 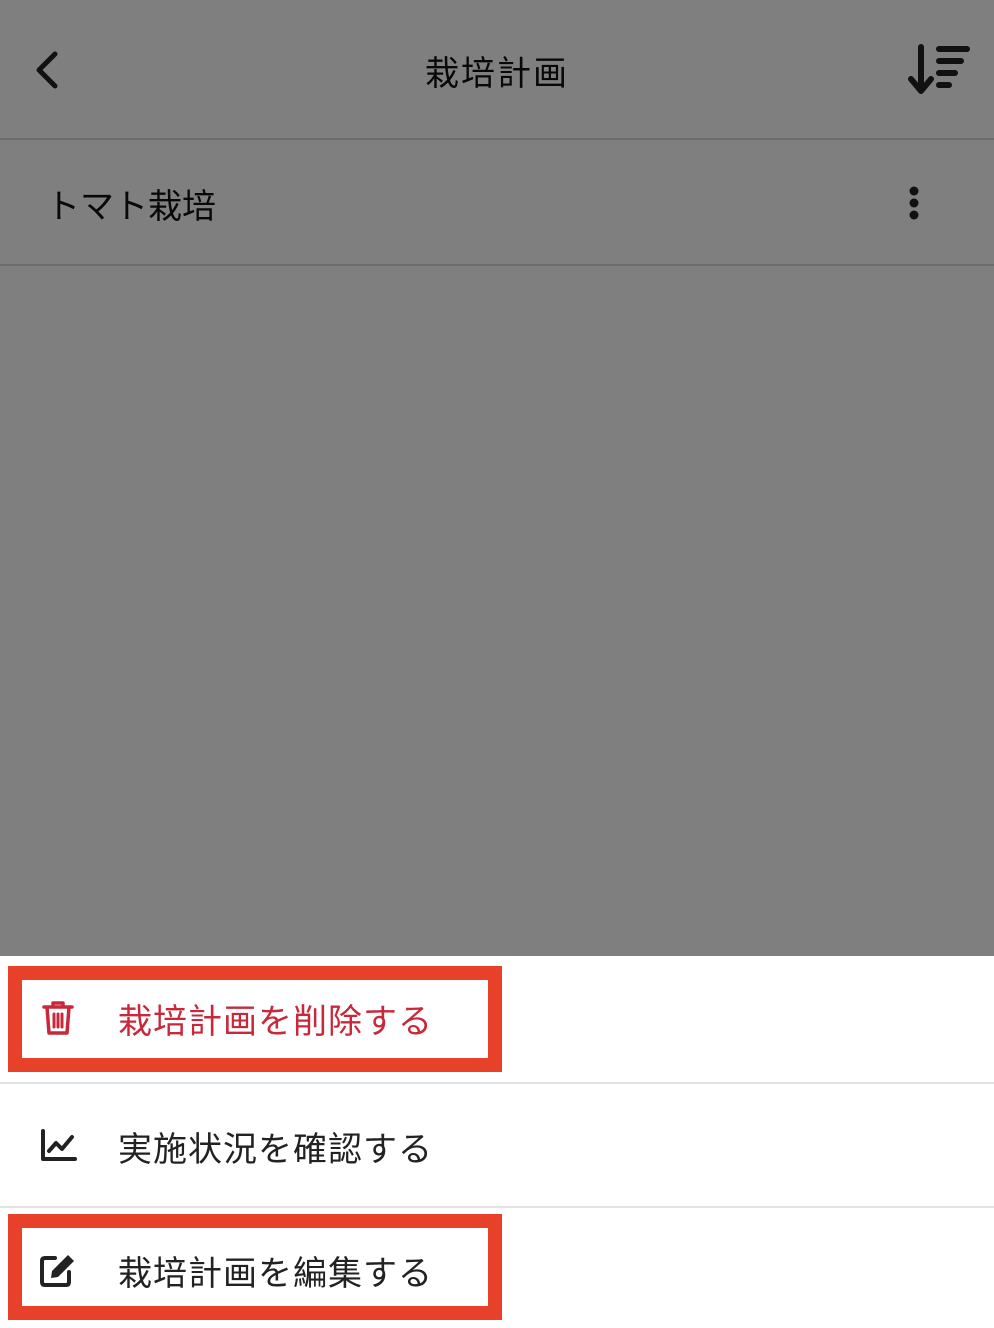 What do you see at coordinates (58, 1270) in the screenshot?
I see `edit-icon` at bounding box center [58, 1270].